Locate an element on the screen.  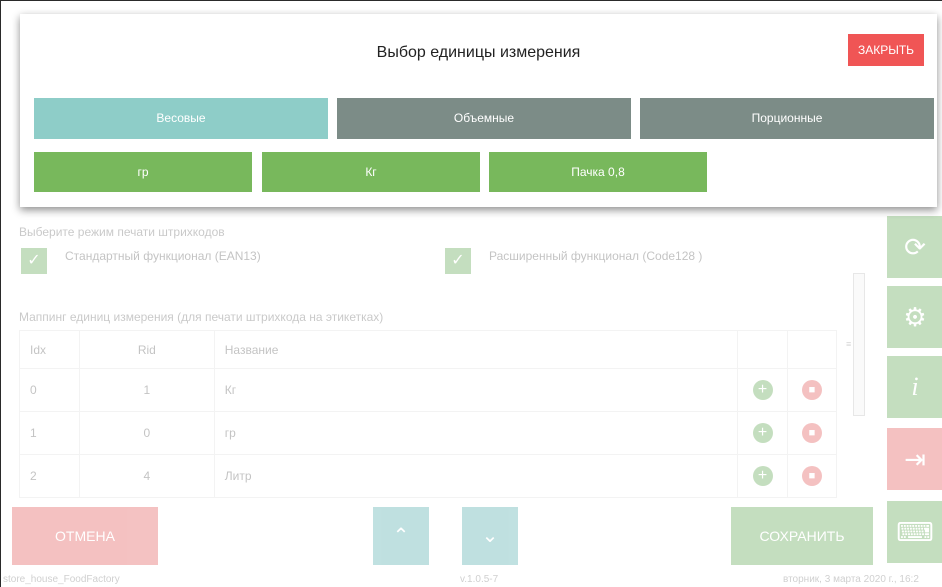
header-add is located at coordinates (762, 349).